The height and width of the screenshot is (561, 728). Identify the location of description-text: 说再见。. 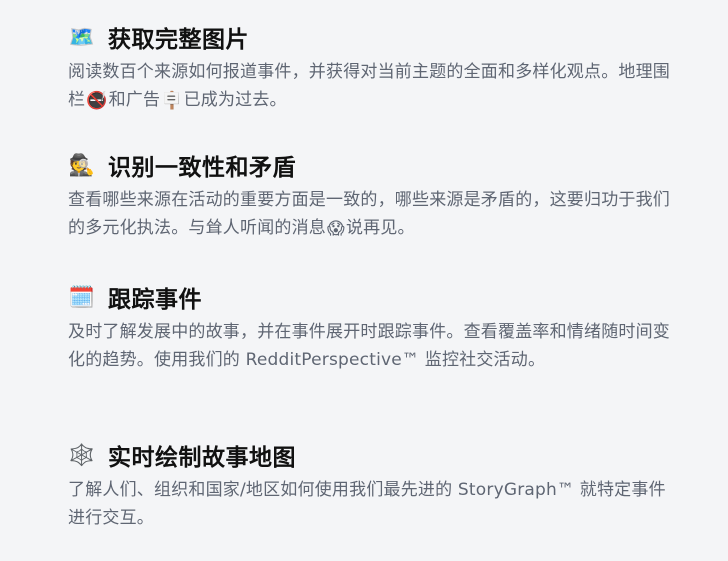
(380, 228).